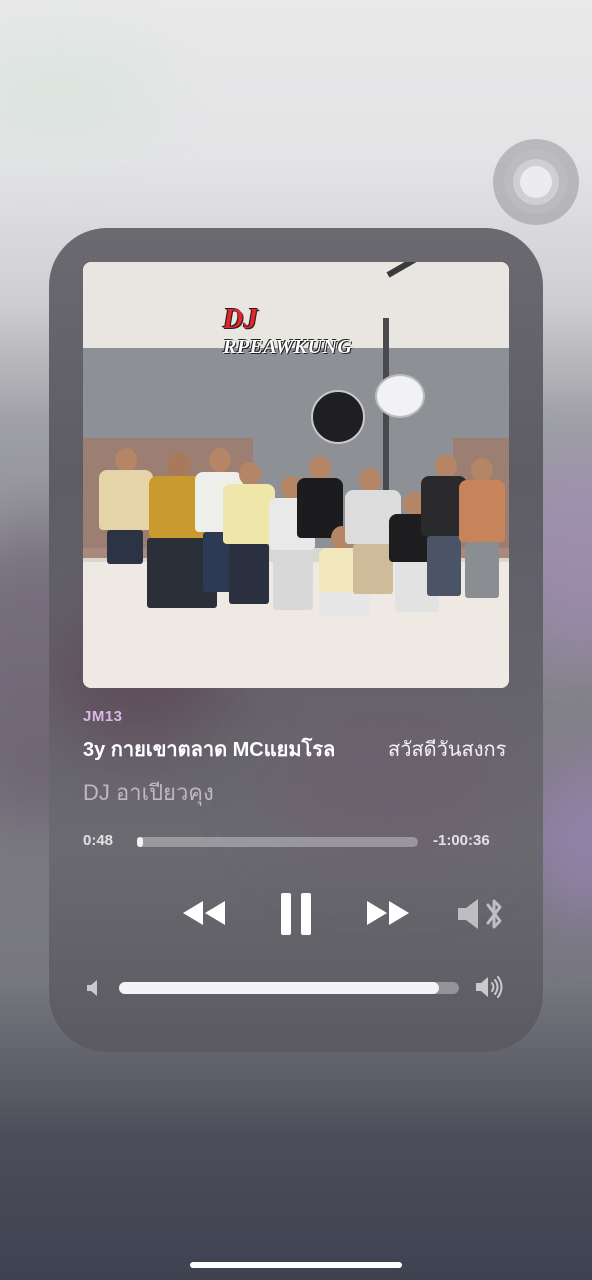  I want to click on fast-forward-button, so click(388, 913).